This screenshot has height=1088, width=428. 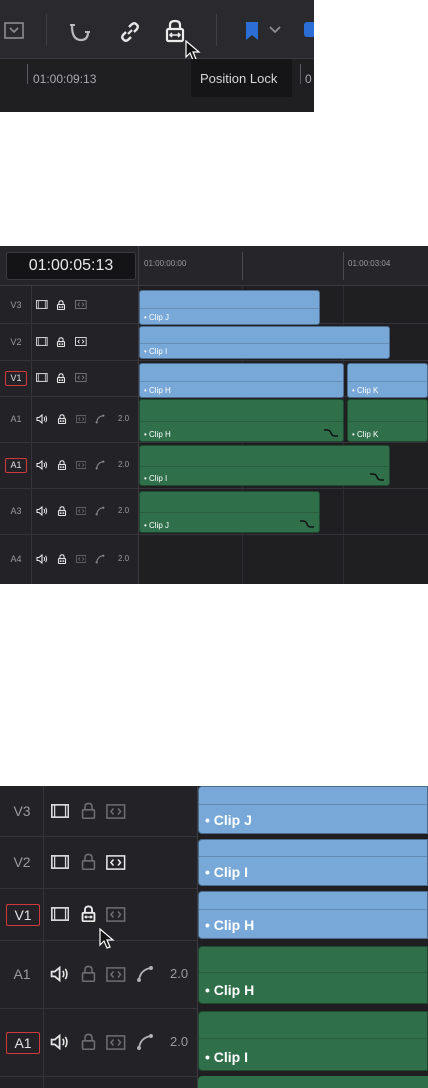 What do you see at coordinates (365, 390) in the screenshot?
I see `clip-name: • Clip K` at bounding box center [365, 390].